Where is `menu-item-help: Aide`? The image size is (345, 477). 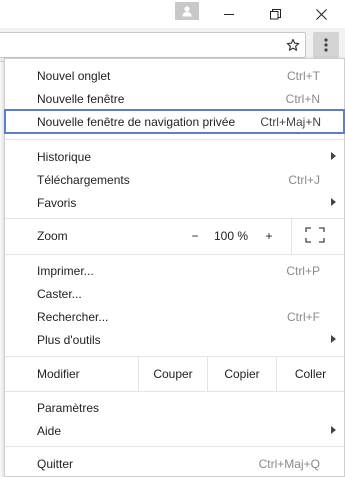 menu-item-help: Aide is located at coordinates (174, 430).